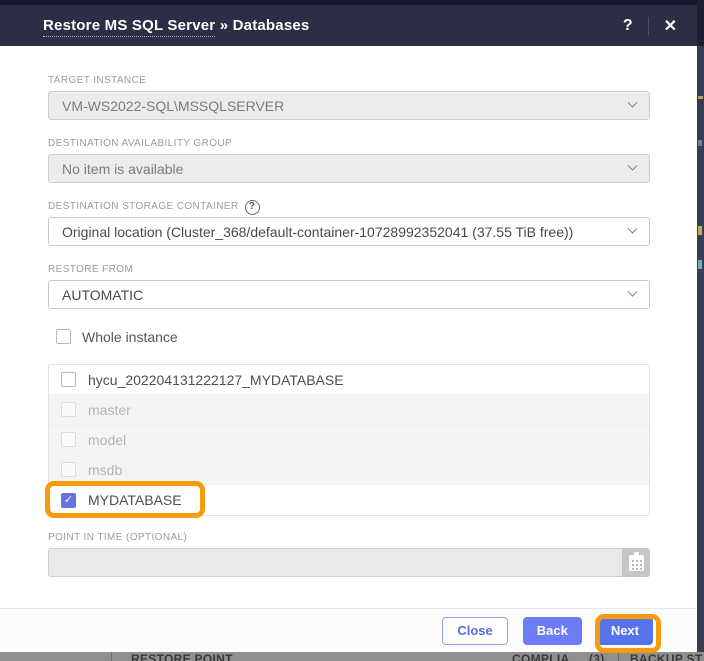  Describe the element at coordinates (216, 379) in the screenshot. I see `database-name: hycu_202204131222127_MYDATABASE` at that location.